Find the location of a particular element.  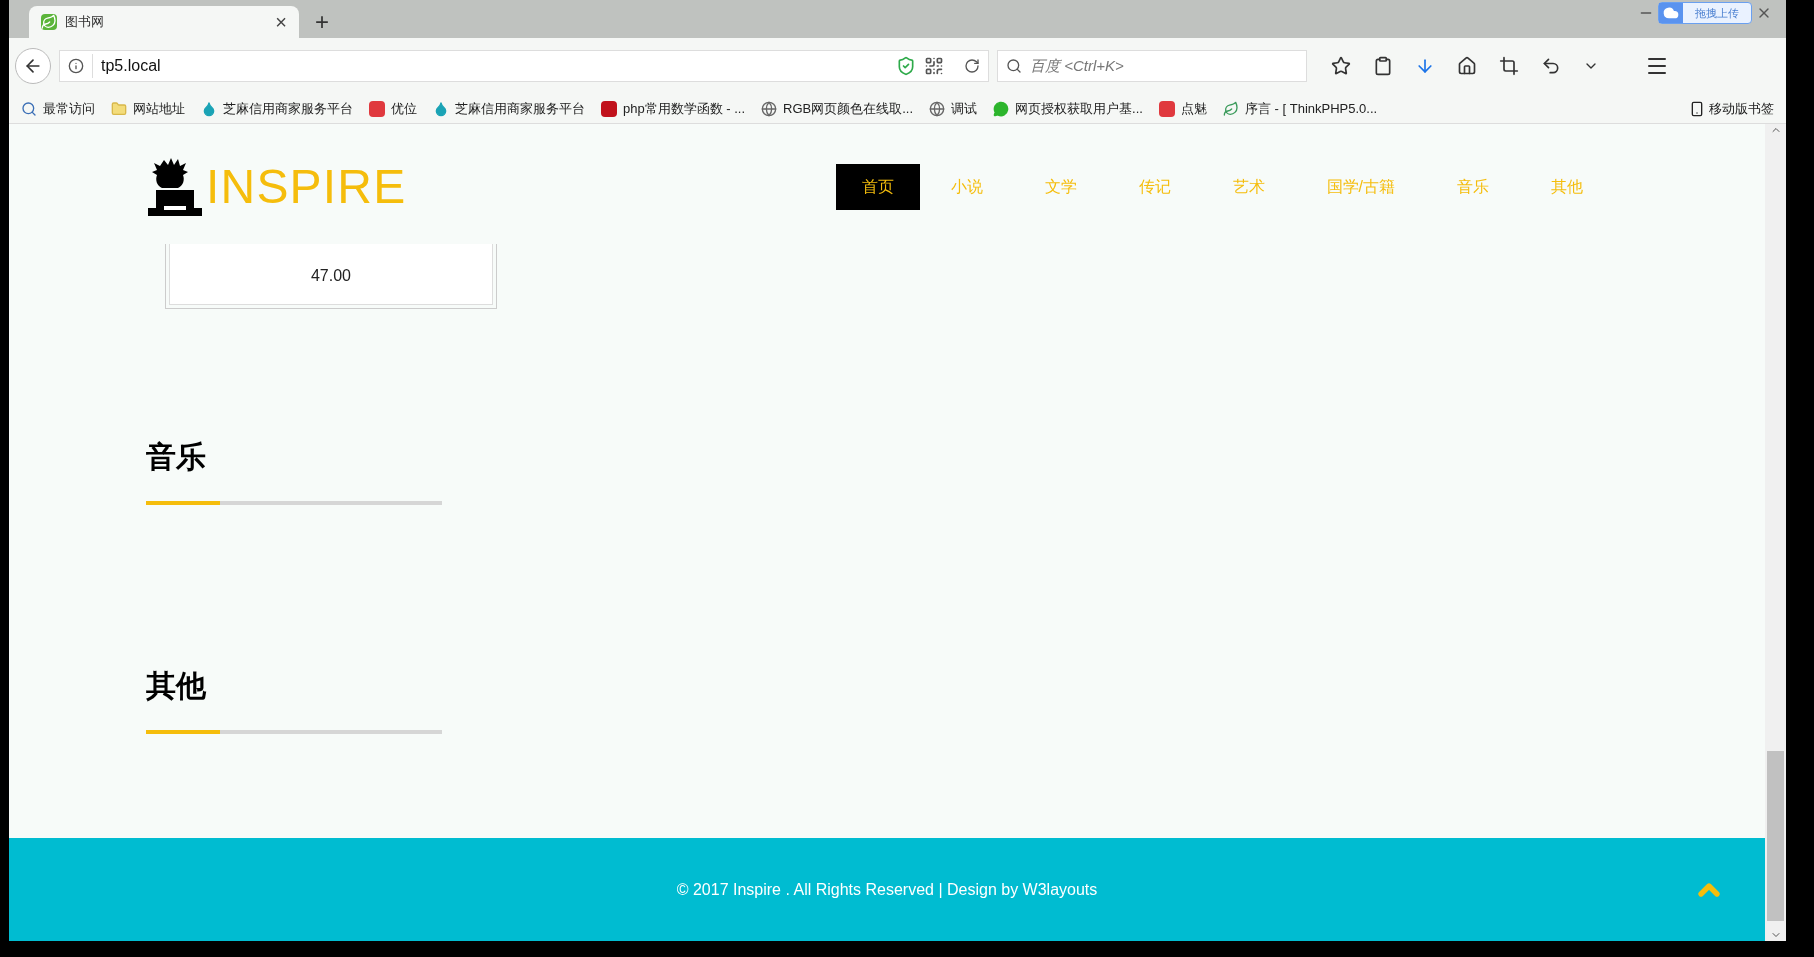

bookmark-link: 点魅 is located at coordinates (1182, 108).